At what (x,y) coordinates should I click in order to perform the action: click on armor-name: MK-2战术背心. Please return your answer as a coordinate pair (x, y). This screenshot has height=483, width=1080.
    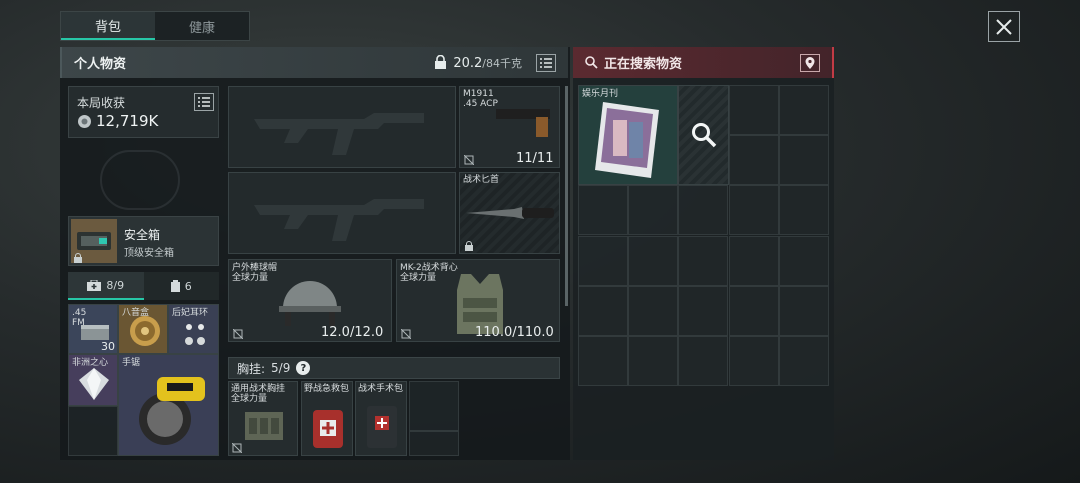
    Looking at the image, I should click on (429, 268).